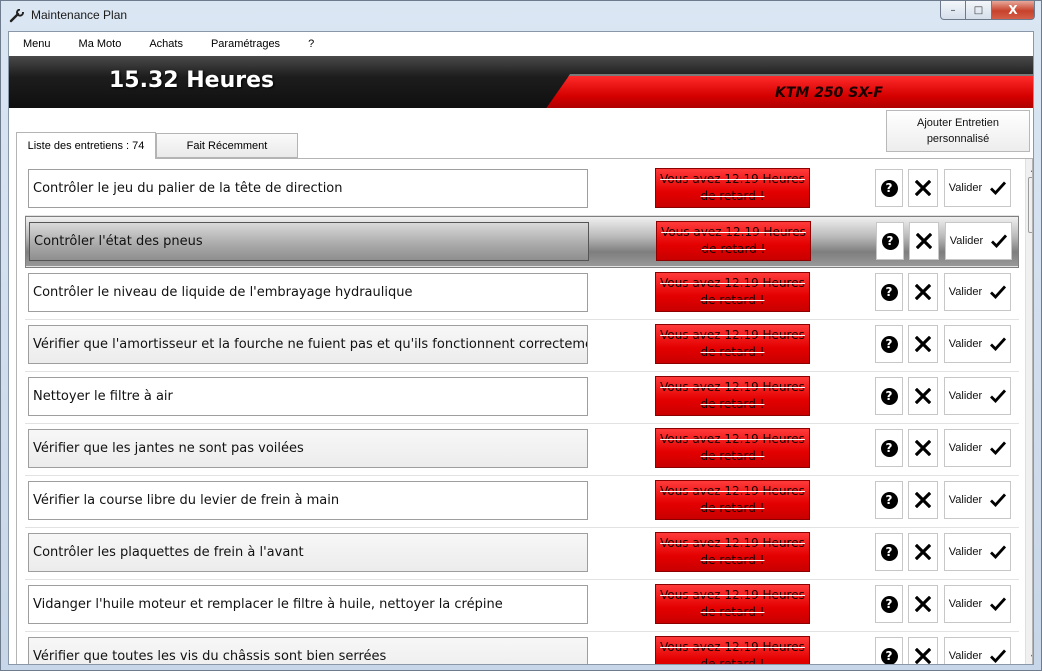 The image size is (1042, 671). I want to click on scroll-up-icon: ▲, so click(1029, 168).